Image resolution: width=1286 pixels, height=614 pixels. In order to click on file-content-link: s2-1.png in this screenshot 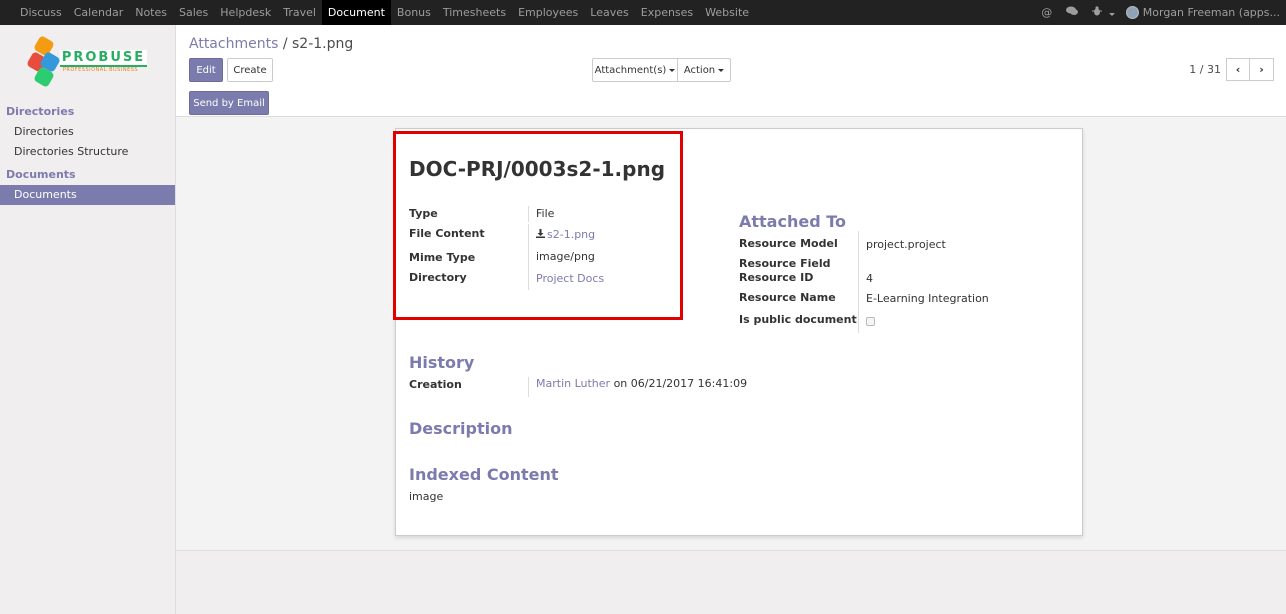, I will do `click(561, 235)`.